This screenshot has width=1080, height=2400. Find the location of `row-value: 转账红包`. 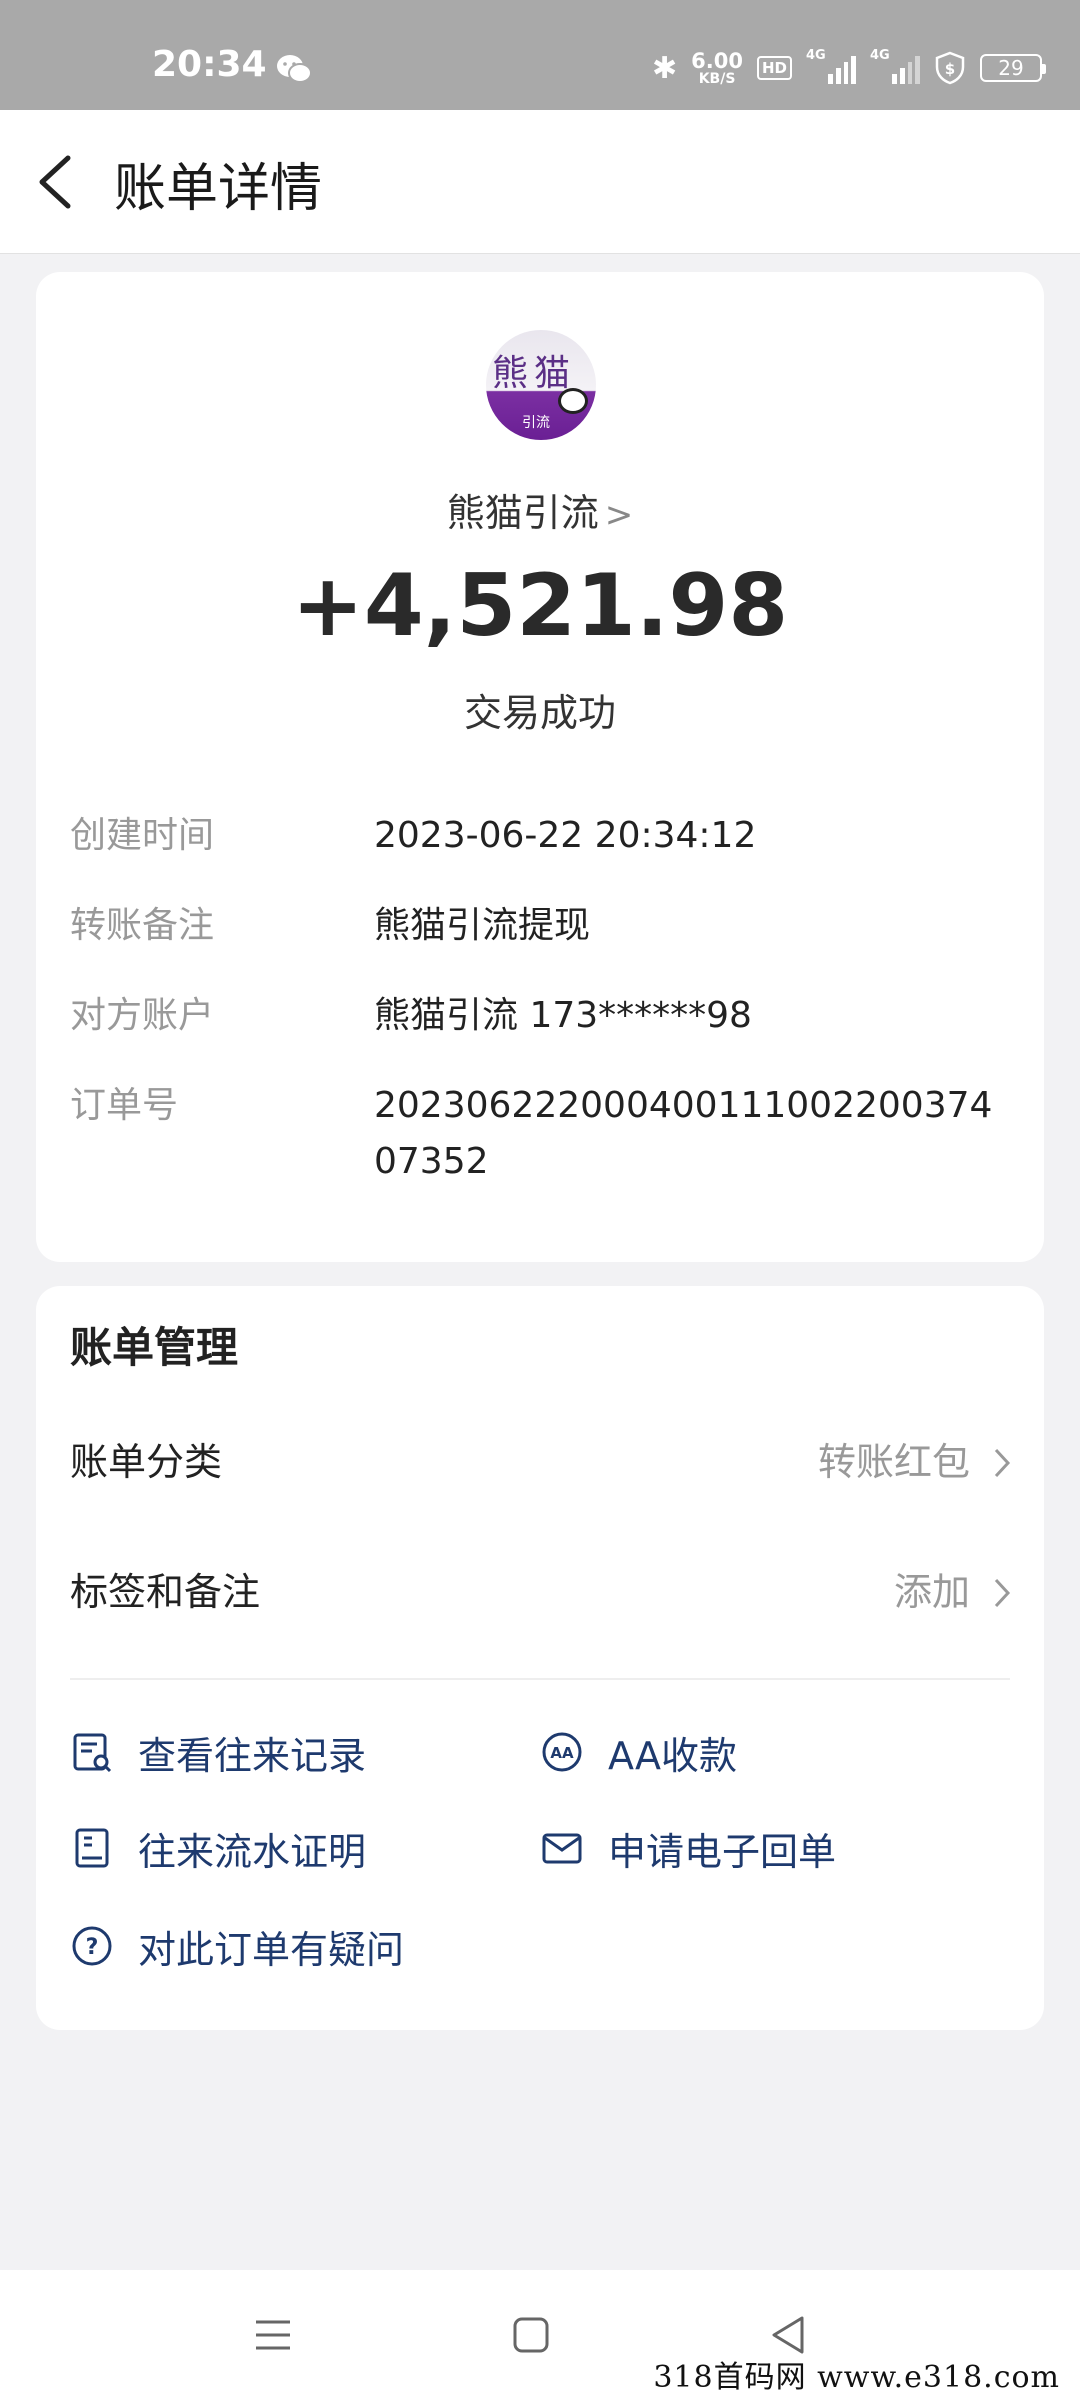

row-value: 转账红包 is located at coordinates (893, 1462).